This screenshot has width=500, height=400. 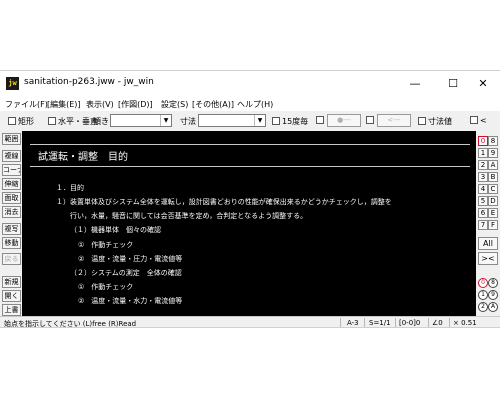 I want to click on window-title: sanitation-p263.jww - jw_win, so click(x=89, y=82).